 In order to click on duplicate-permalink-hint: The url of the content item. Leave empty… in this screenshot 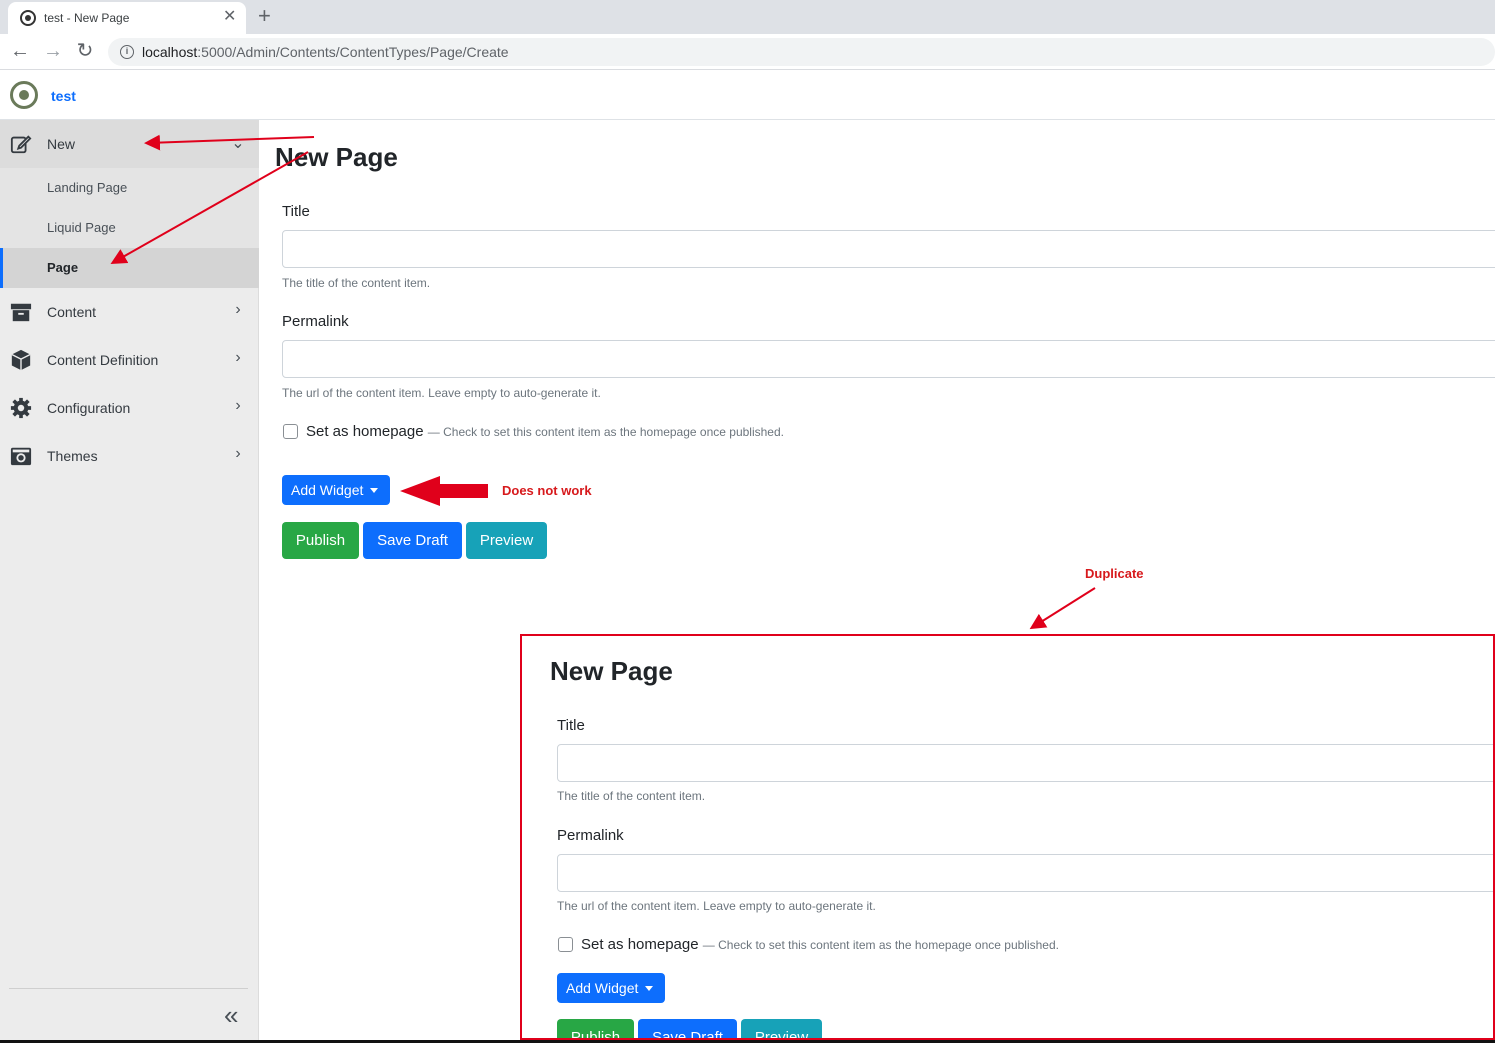, I will do `click(716, 906)`.